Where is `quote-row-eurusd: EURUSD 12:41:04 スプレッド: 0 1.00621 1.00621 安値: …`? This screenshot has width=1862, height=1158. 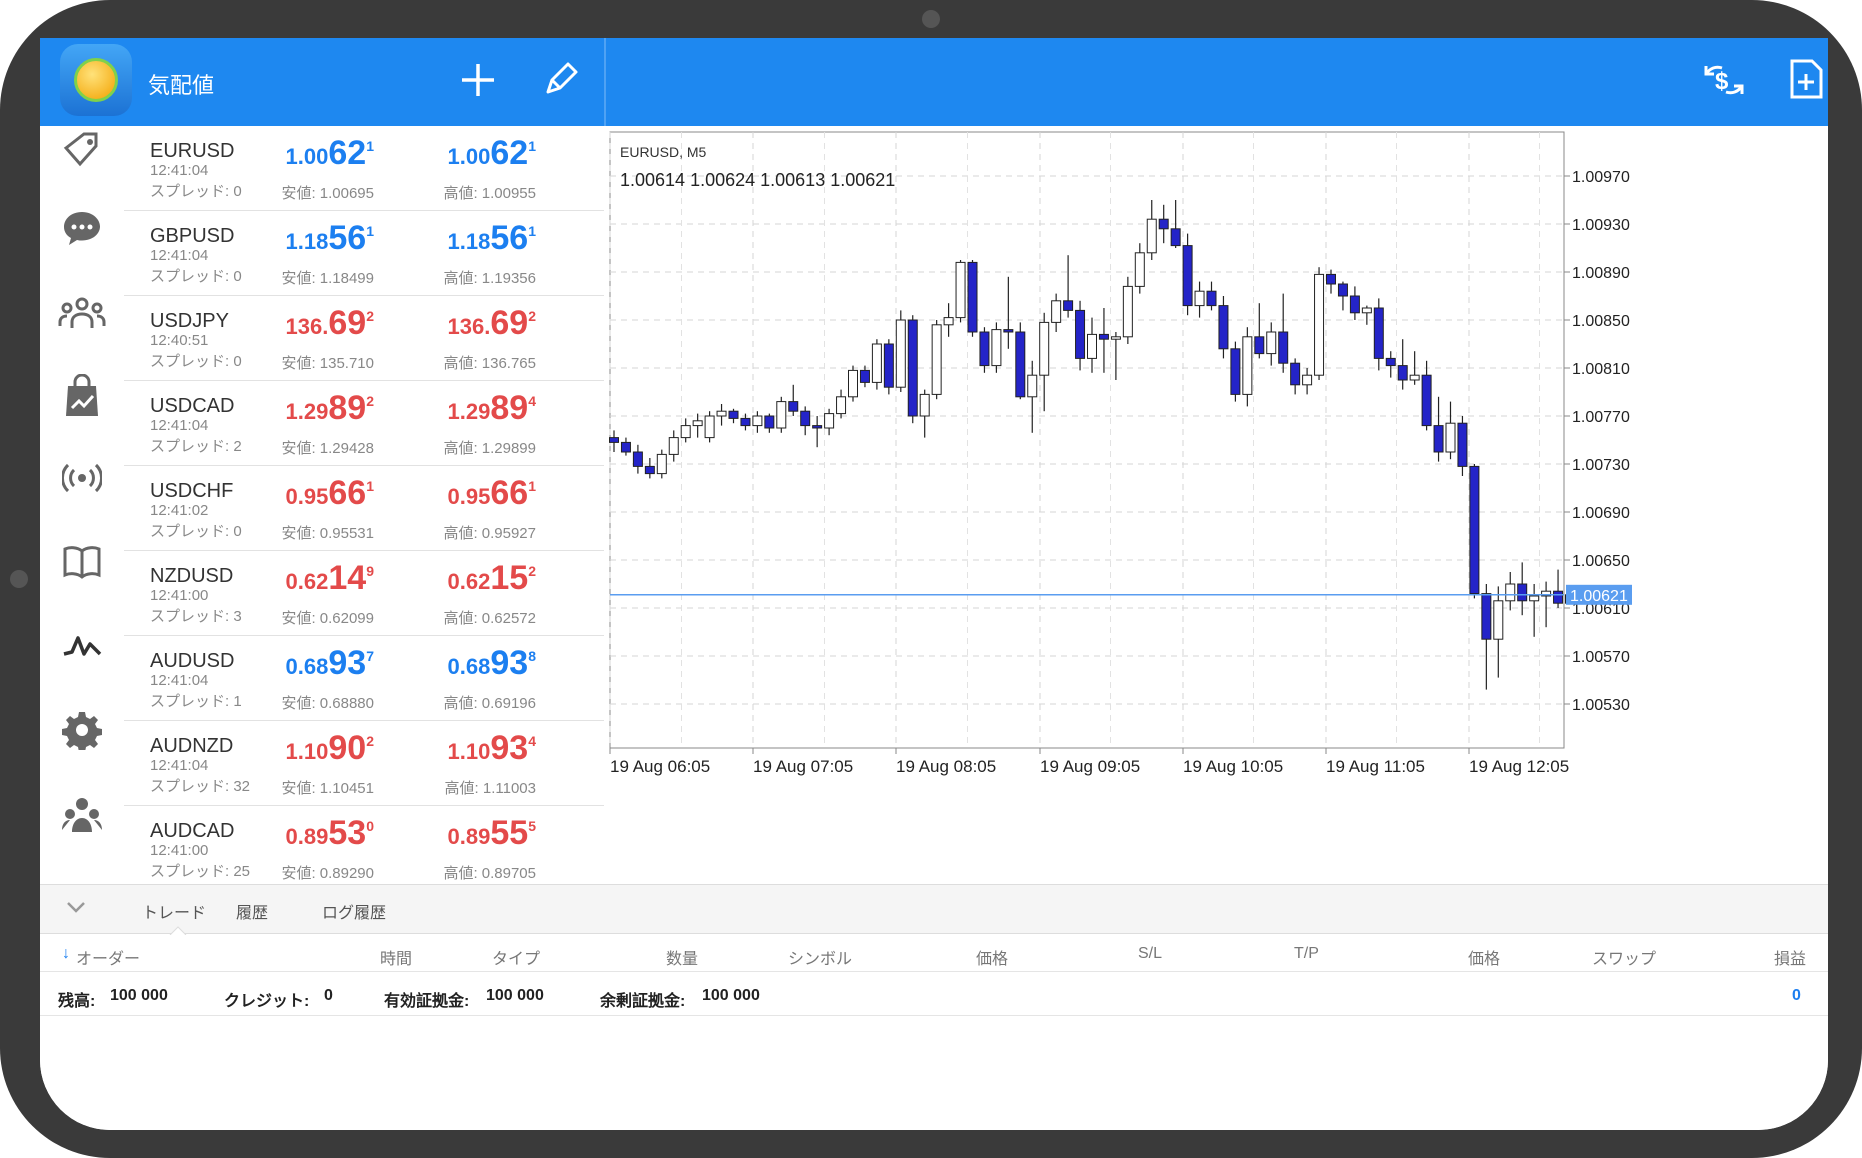 quote-row-eurusd: EURUSD 12:41:04 スプレッド: 0 1.00621 1.00621 安値: … is located at coordinates (364, 168).